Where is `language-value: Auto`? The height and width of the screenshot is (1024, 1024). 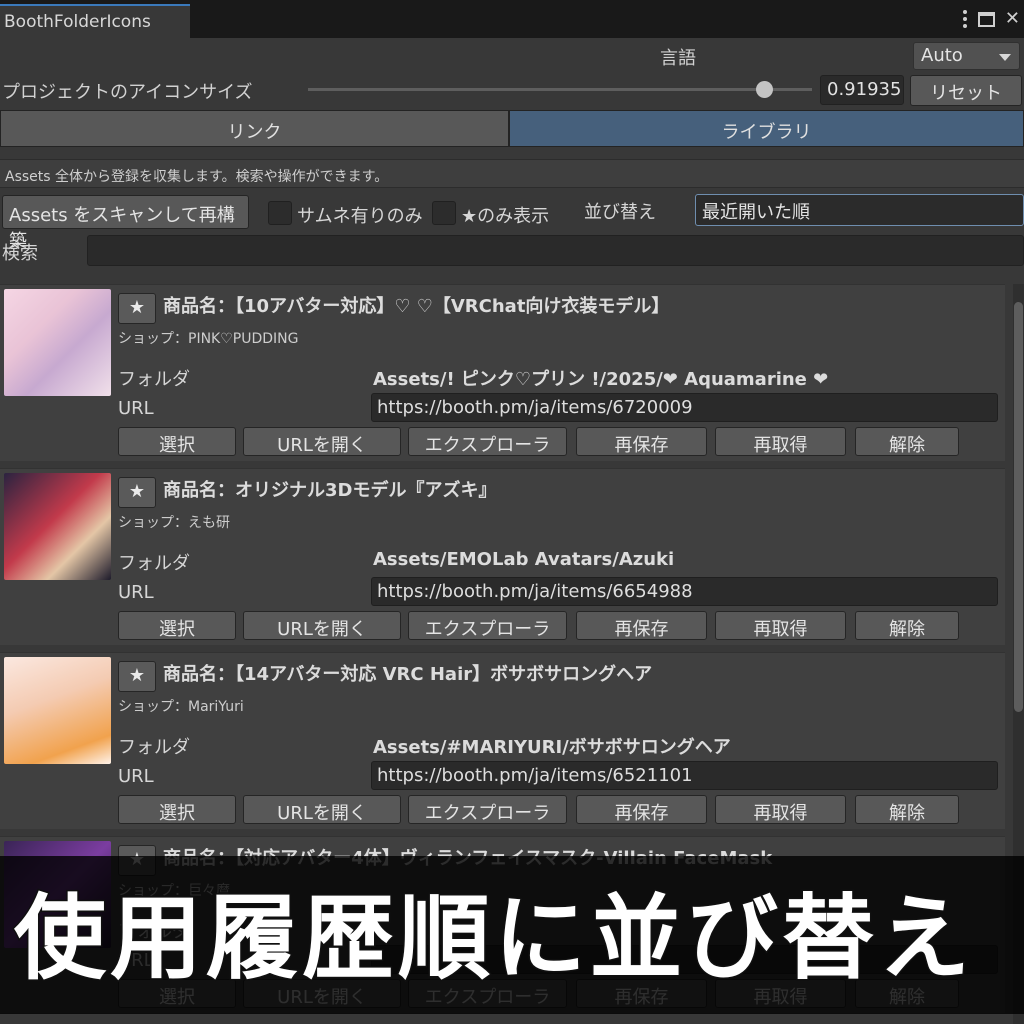
language-value: Auto is located at coordinates (942, 55).